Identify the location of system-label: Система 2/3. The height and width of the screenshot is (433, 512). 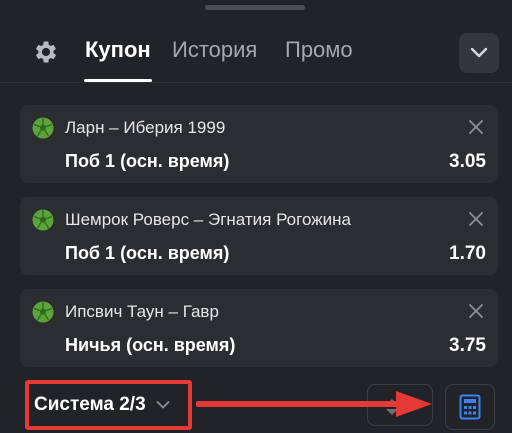
(90, 404).